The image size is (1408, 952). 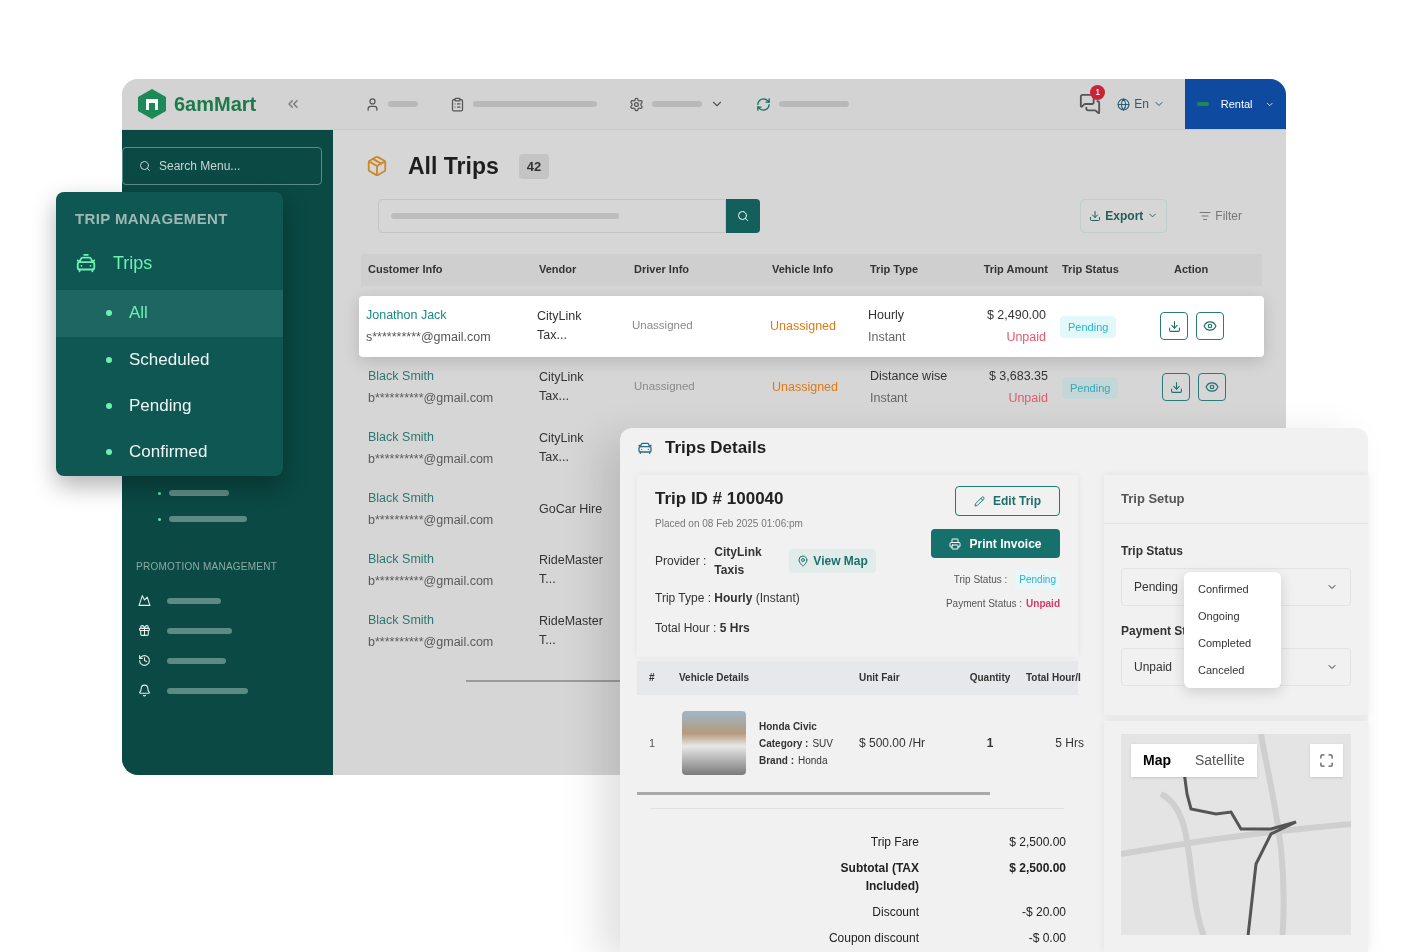 I want to click on customer-name: Jonathon Jack, so click(x=451, y=315).